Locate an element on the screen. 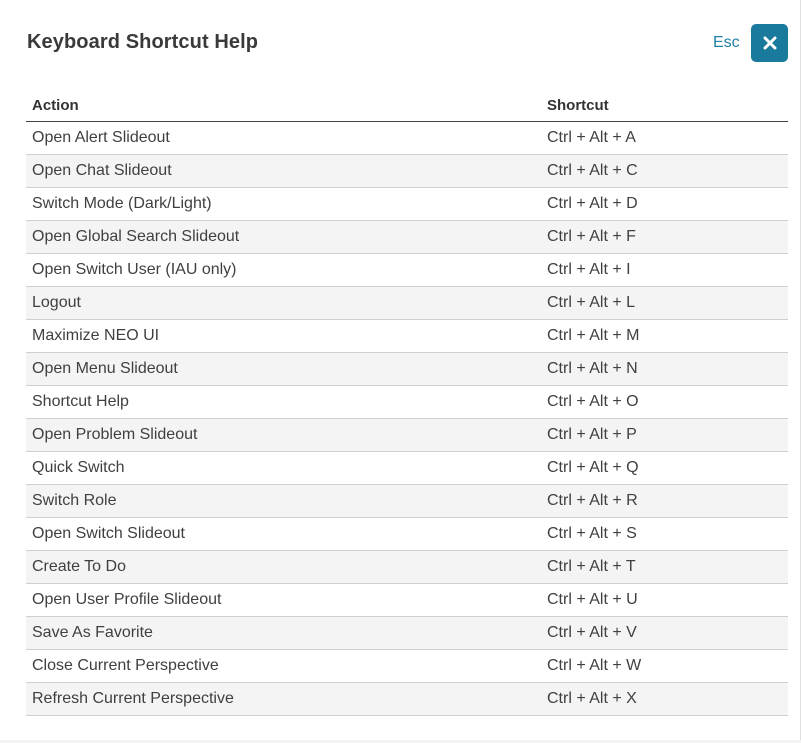 The width and height of the screenshot is (801, 743). action-cell: Maximize NEO UI is located at coordinates (283, 336).